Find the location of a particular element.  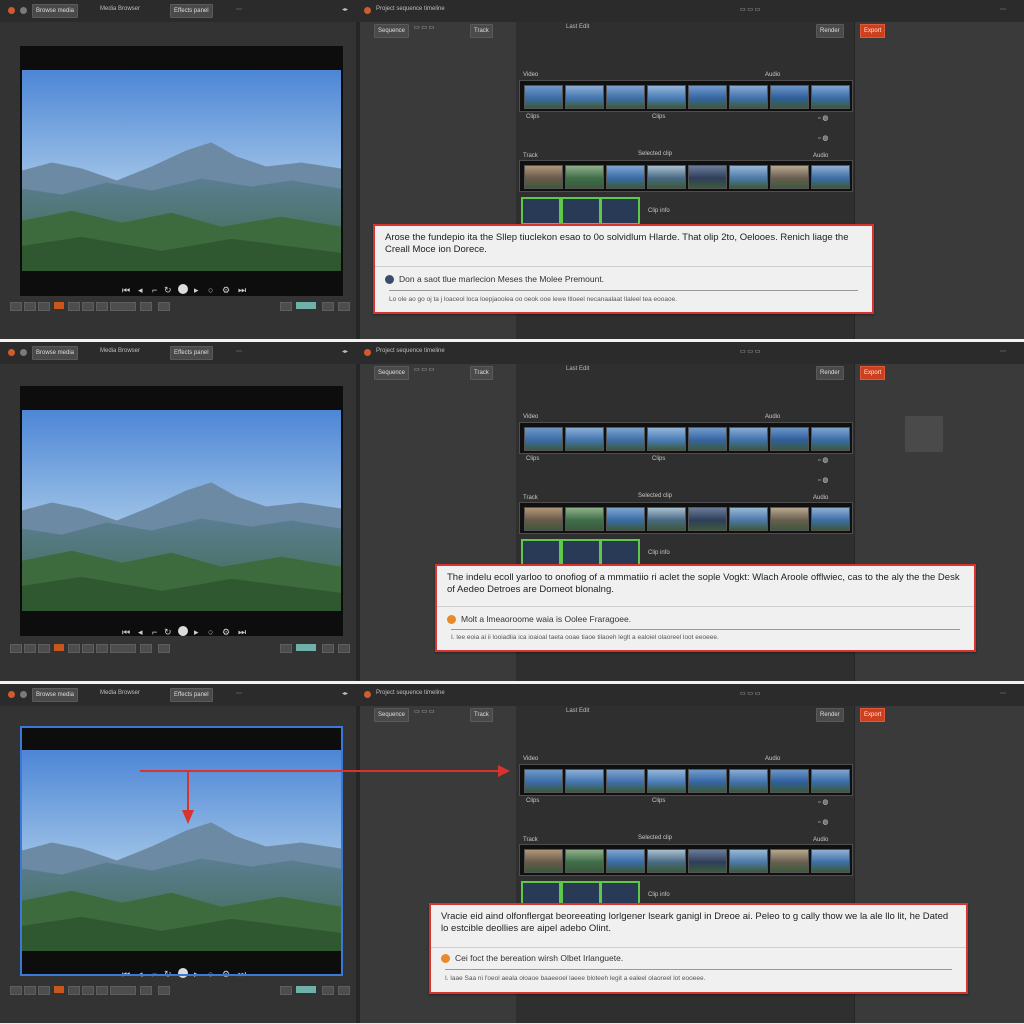

loop-icon: ○ is located at coordinates (210, 290).